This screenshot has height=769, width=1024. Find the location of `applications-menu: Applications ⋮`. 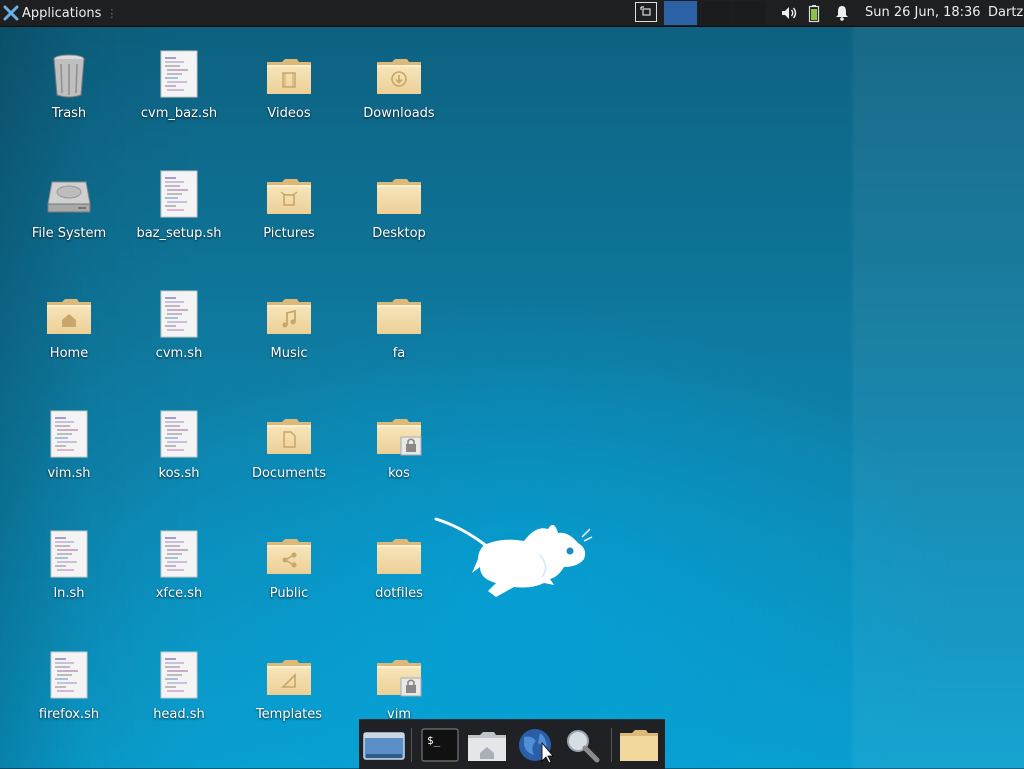

applications-menu: Applications ⋮ is located at coordinates (60, 13).